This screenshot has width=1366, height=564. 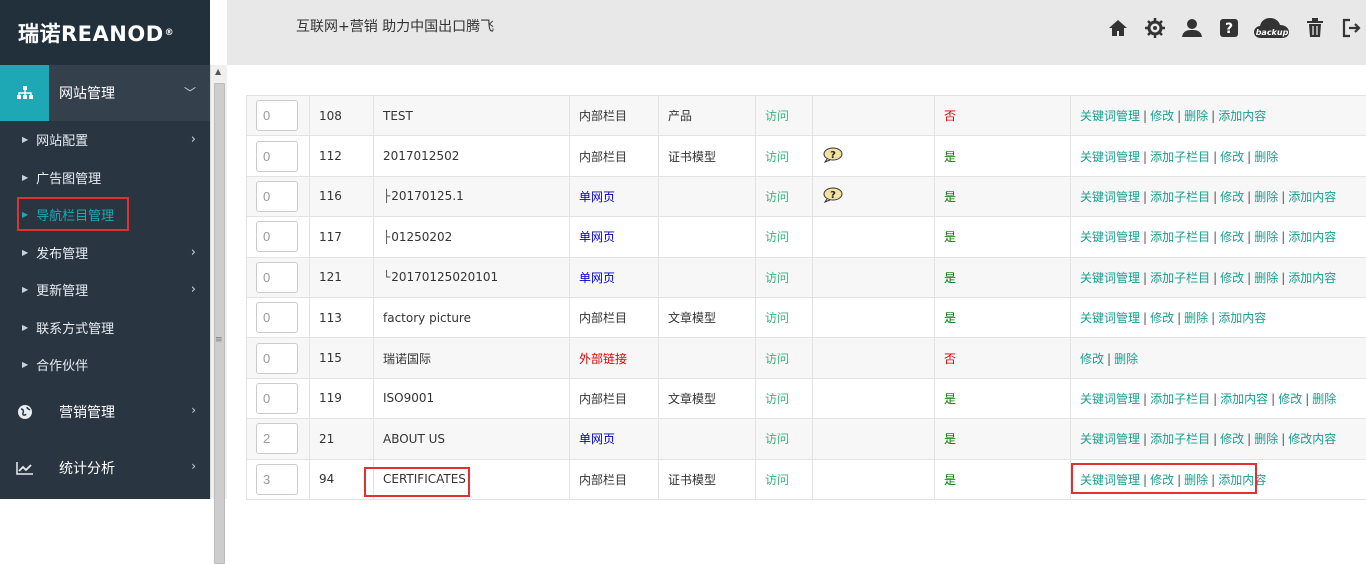 What do you see at coordinates (25, 177) in the screenshot?
I see `caret-right-icon: ▶` at bounding box center [25, 177].